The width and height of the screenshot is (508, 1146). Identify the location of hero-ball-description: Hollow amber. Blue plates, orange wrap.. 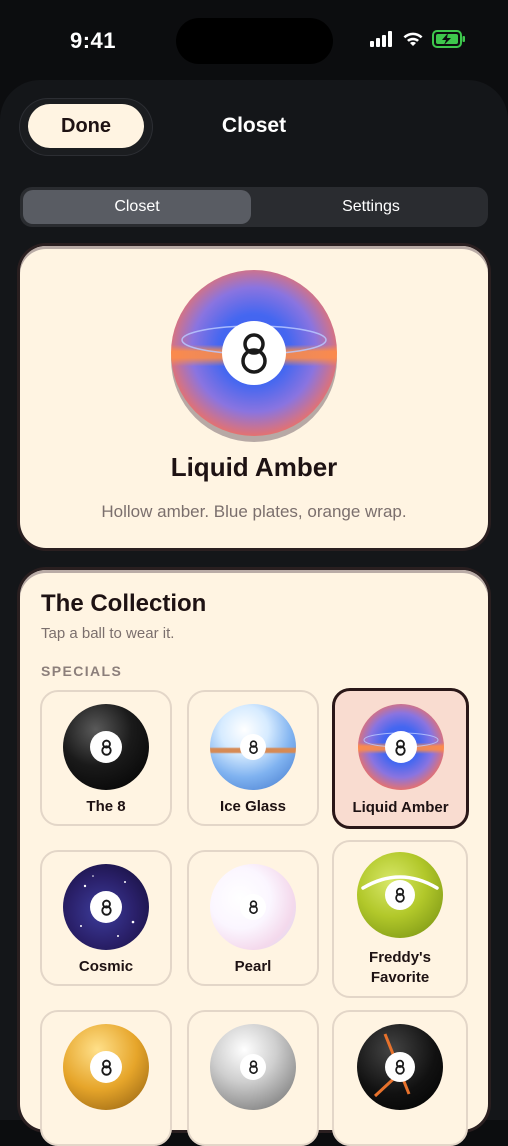
(254, 511).